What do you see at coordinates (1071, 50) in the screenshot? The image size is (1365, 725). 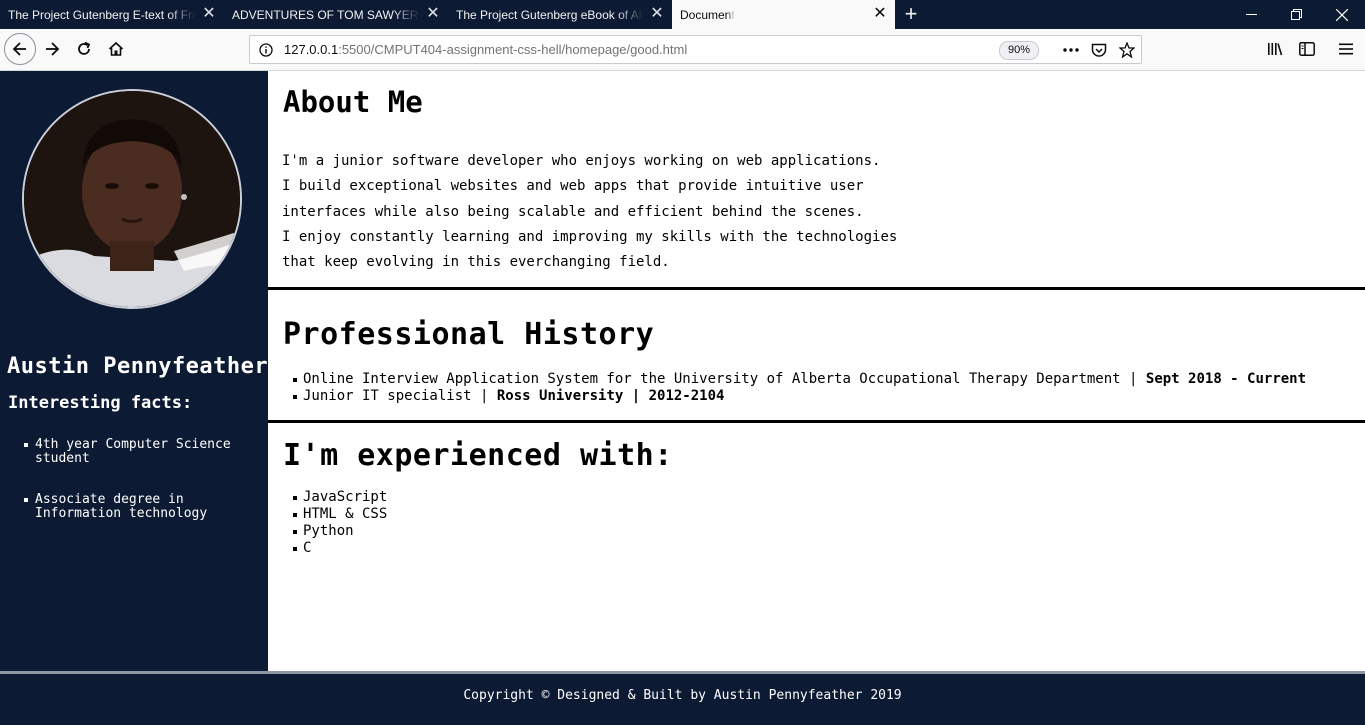 I see `page-actions-icon` at bounding box center [1071, 50].